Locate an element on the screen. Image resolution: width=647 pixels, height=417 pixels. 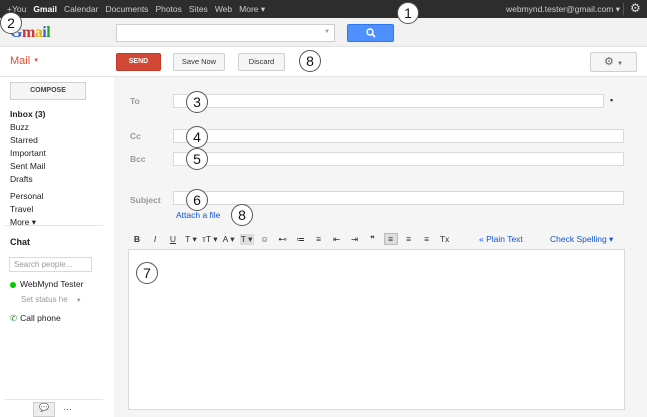
callout-1: 1 is located at coordinates (408, 13).